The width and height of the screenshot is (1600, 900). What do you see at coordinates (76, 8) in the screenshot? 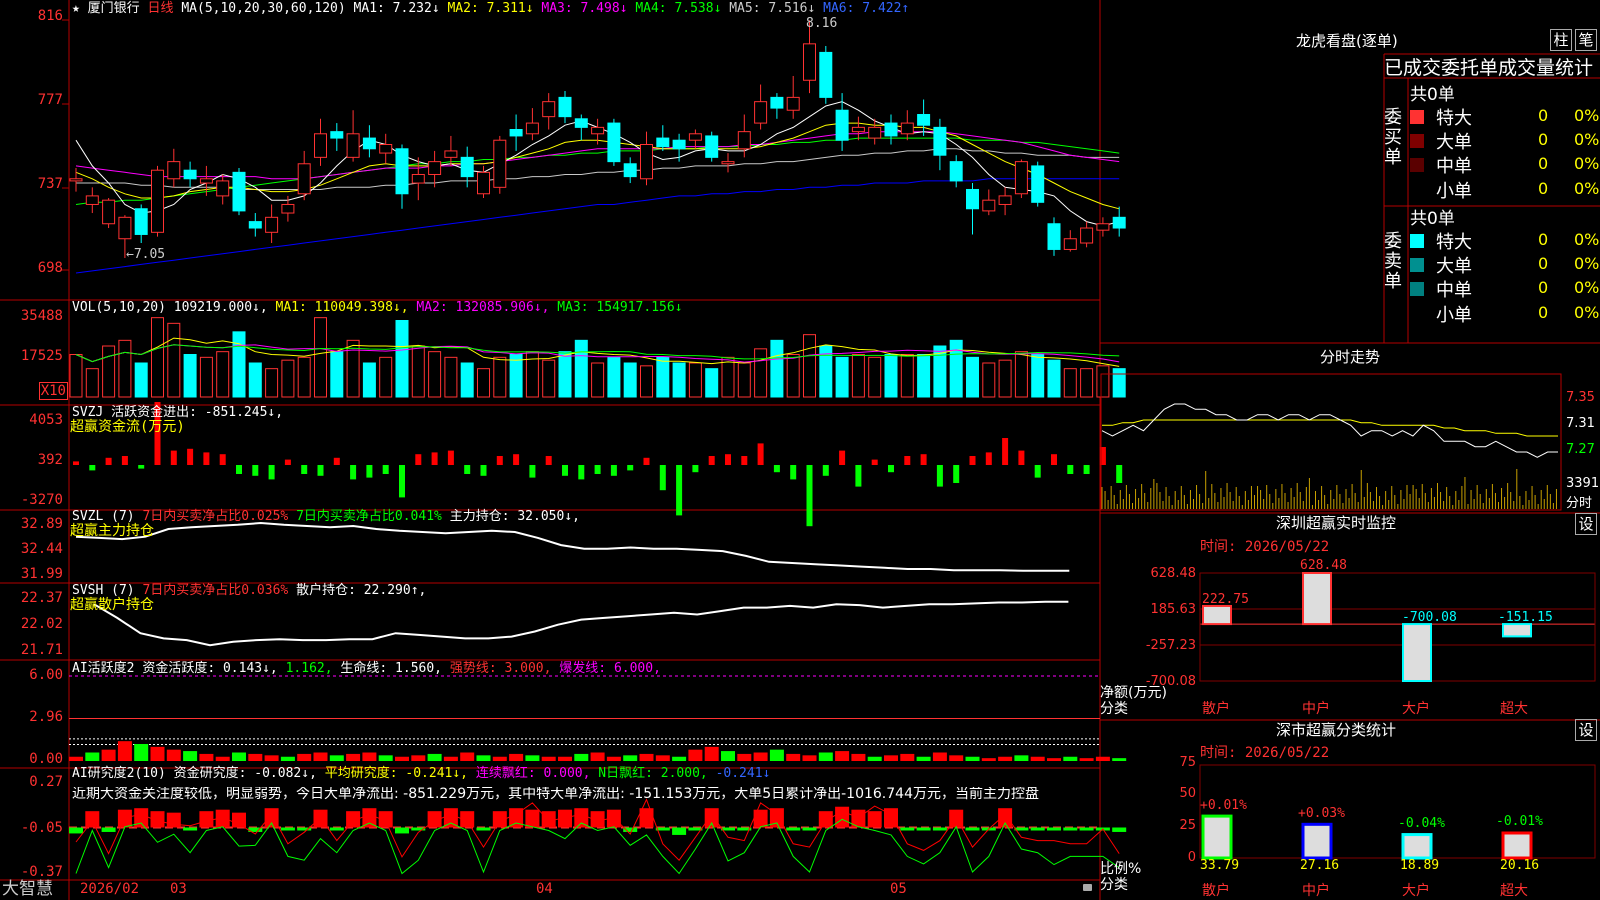
I see `star-icon: ★` at bounding box center [76, 8].